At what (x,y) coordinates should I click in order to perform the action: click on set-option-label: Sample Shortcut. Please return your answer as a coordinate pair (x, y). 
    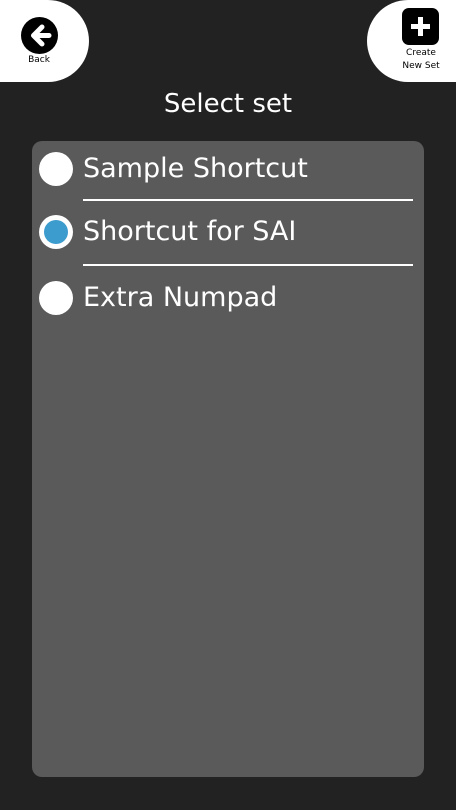
    Looking at the image, I should click on (195, 168).